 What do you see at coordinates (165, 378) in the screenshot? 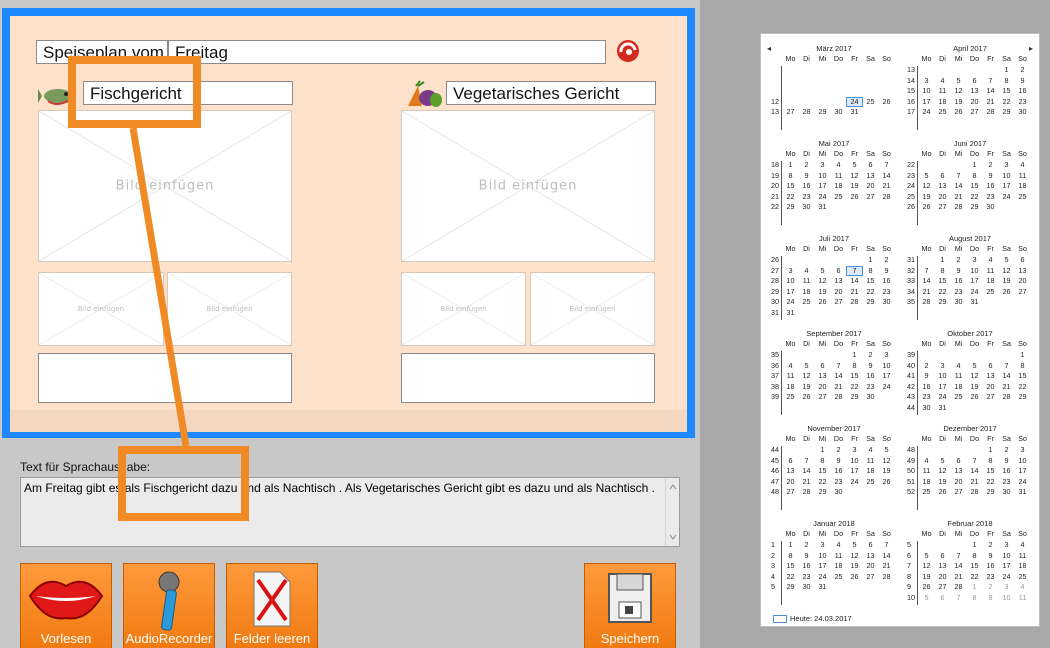
I see `fish-description-field` at bounding box center [165, 378].